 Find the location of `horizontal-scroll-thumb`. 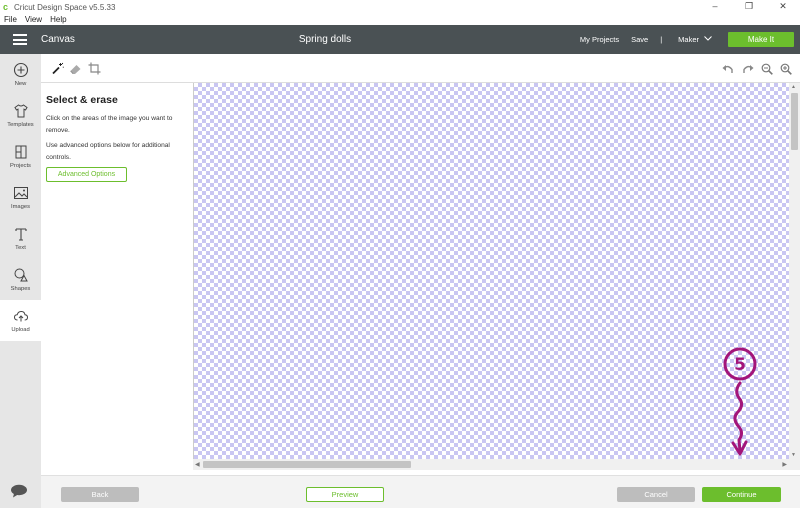

horizontal-scroll-thumb is located at coordinates (307, 464).